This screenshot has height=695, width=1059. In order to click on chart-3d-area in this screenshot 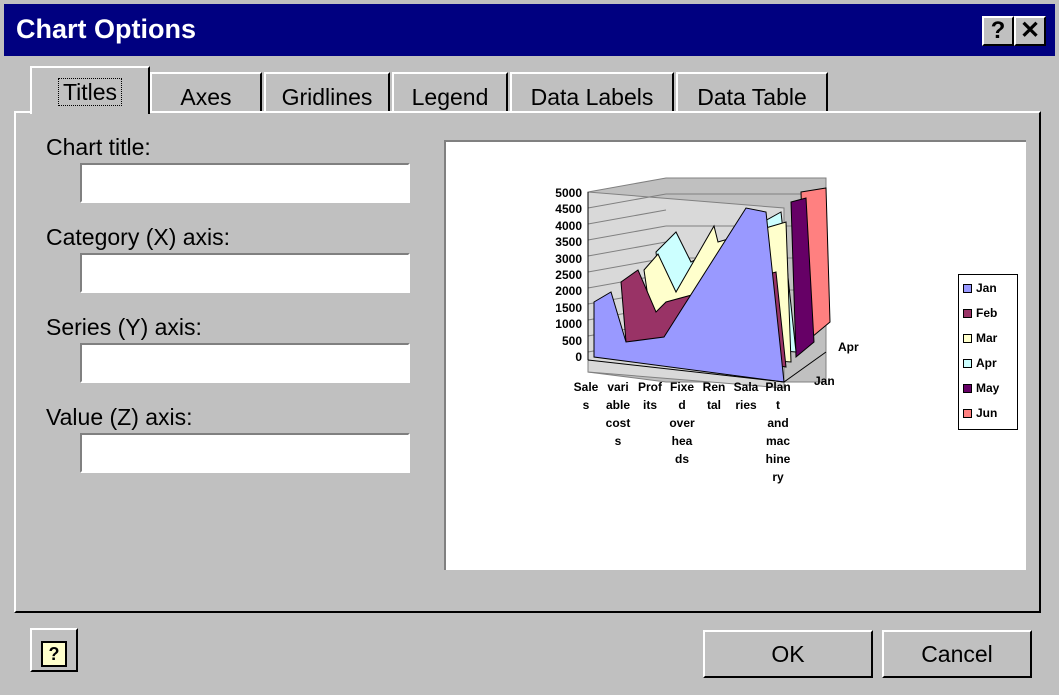, I will do `click(709, 283)`.